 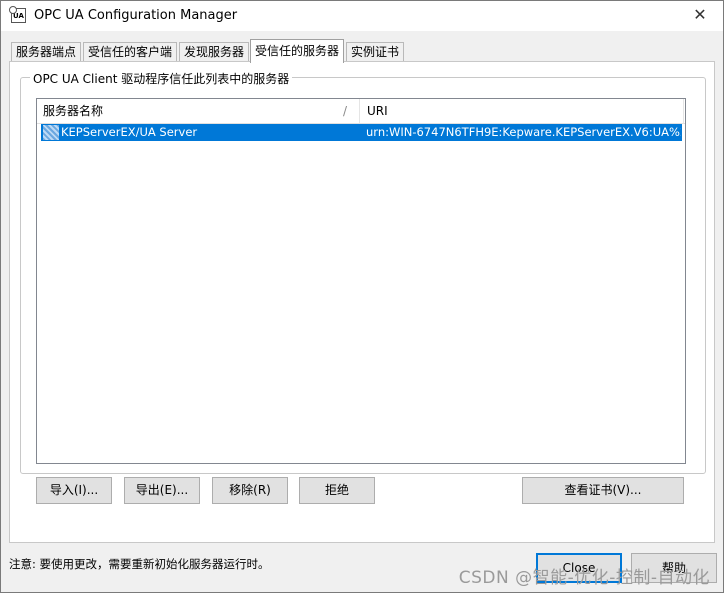 I want to click on column-resize-mark: /, so click(x=345, y=111).